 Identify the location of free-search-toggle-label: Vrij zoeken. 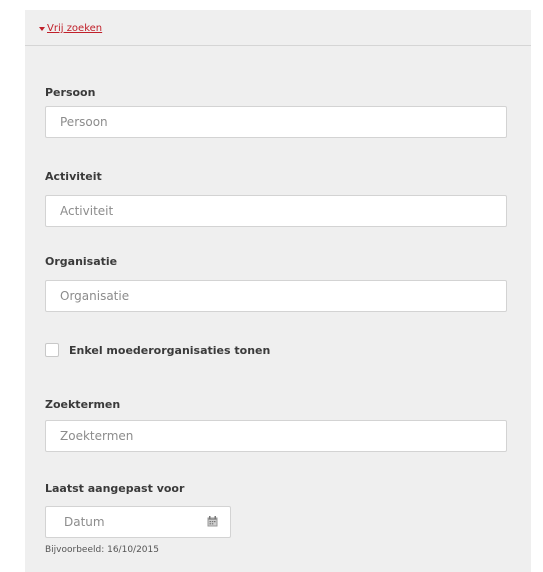
(75, 28).